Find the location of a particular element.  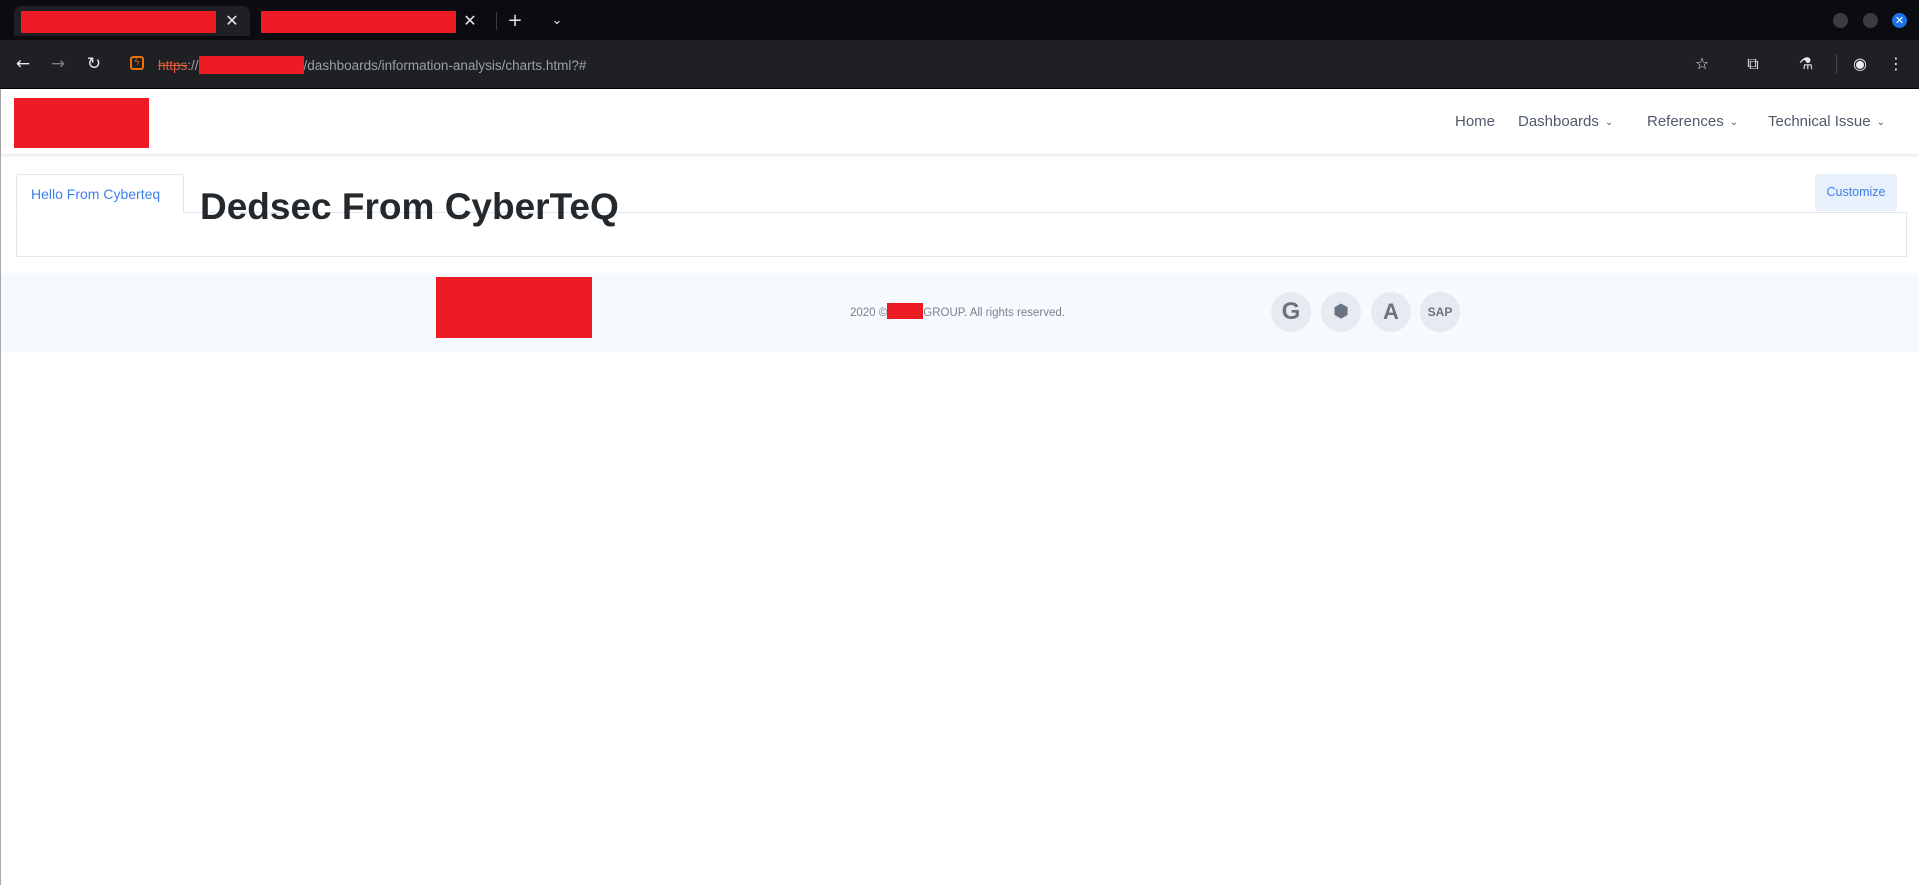

labs-flask-icon: ⚗ is located at coordinates (1806, 64).